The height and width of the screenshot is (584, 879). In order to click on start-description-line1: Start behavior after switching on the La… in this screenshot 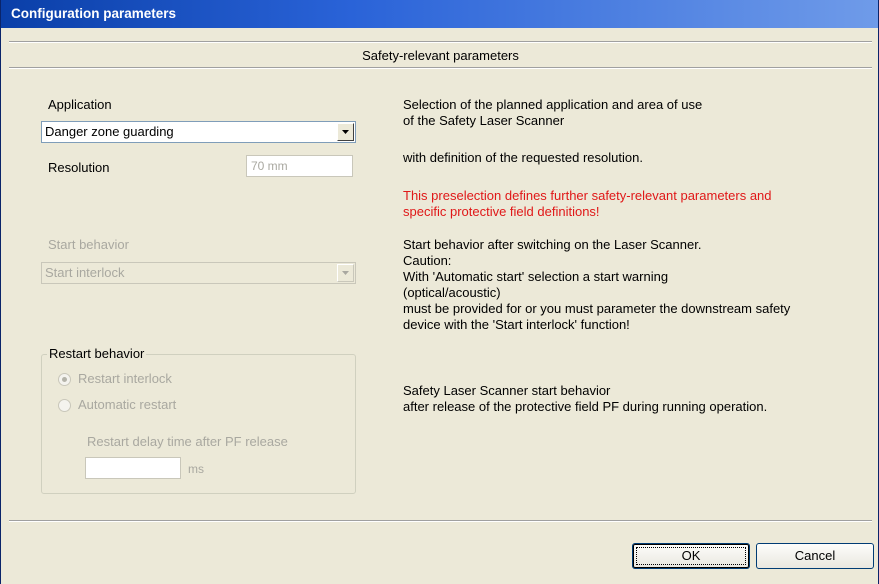, I will do `click(552, 244)`.